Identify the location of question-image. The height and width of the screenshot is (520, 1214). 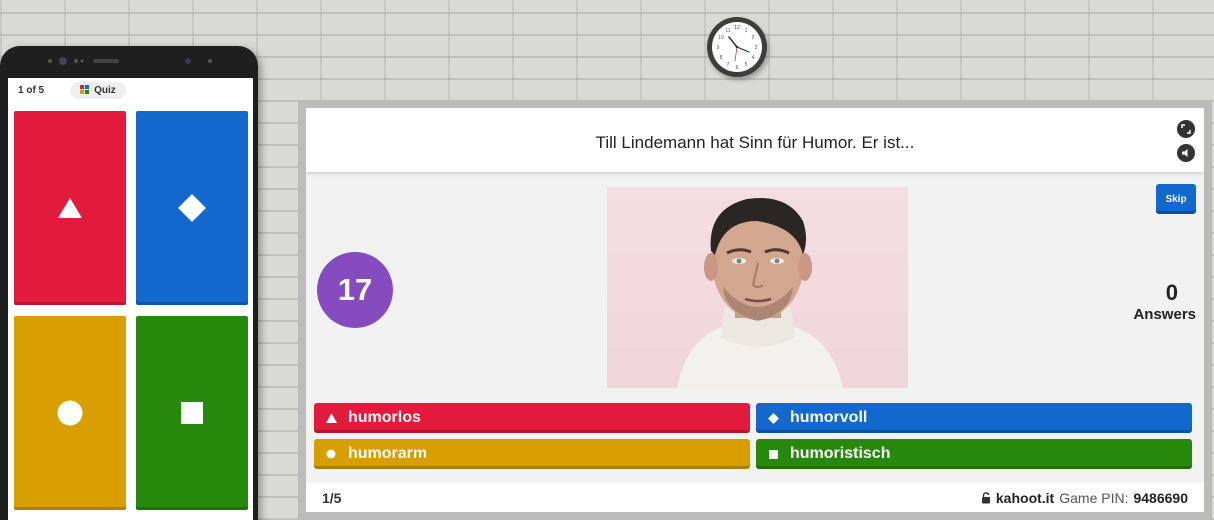
(757, 287).